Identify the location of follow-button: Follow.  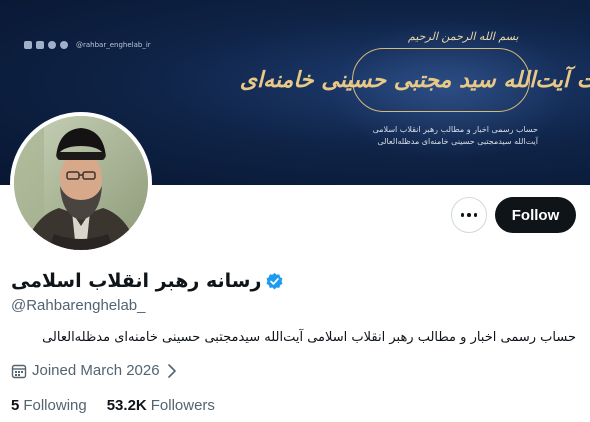
(535, 215).